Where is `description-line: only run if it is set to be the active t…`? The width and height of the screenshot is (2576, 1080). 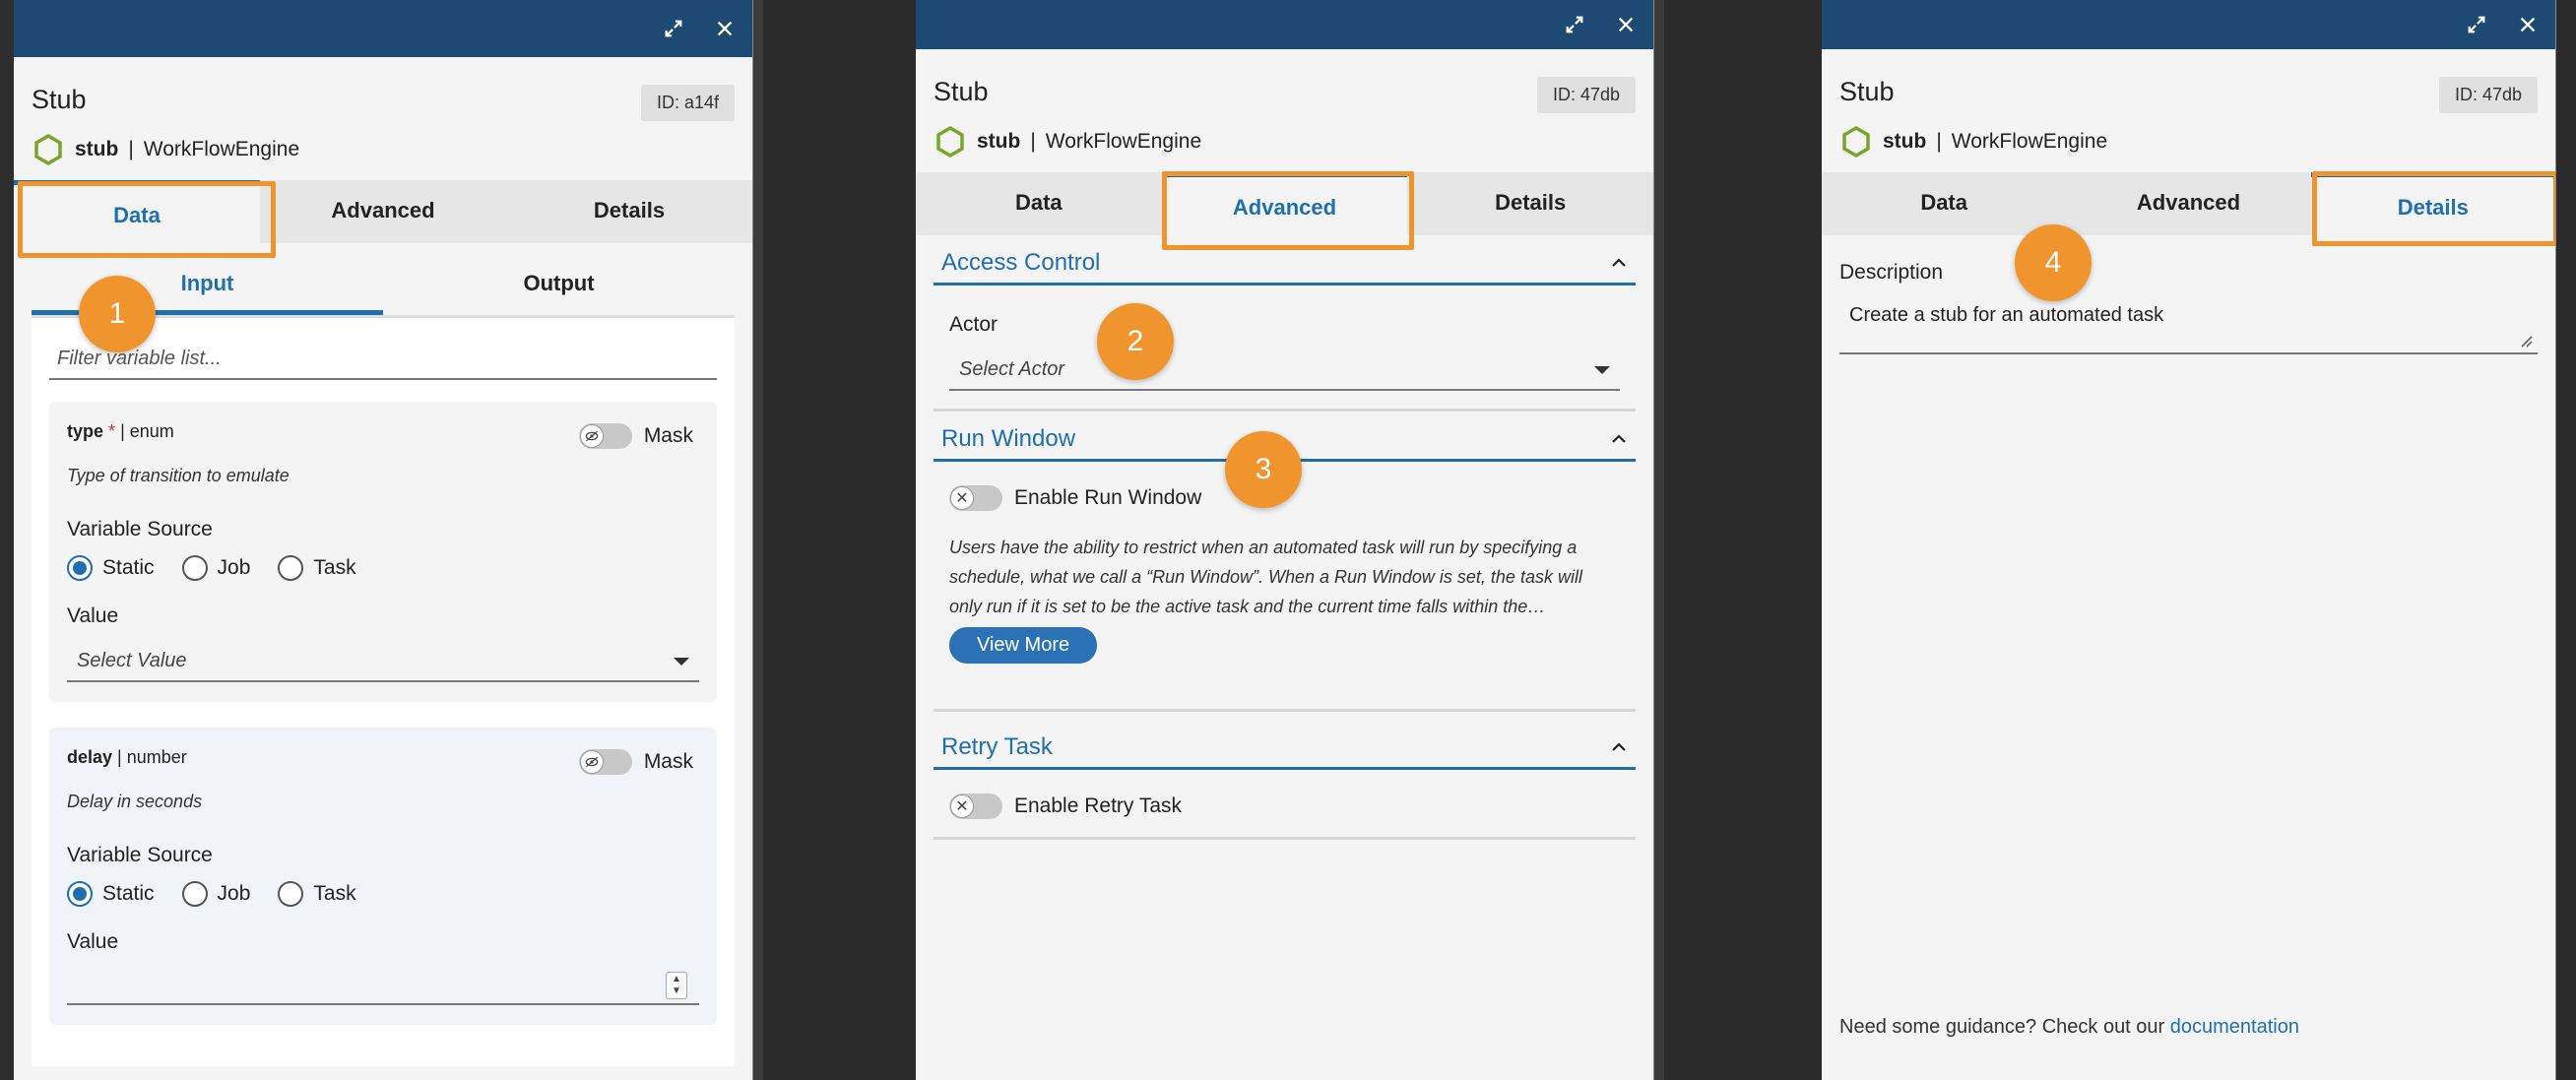 description-line: only run if it is set to be the active t… is located at coordinates (1247, 606).